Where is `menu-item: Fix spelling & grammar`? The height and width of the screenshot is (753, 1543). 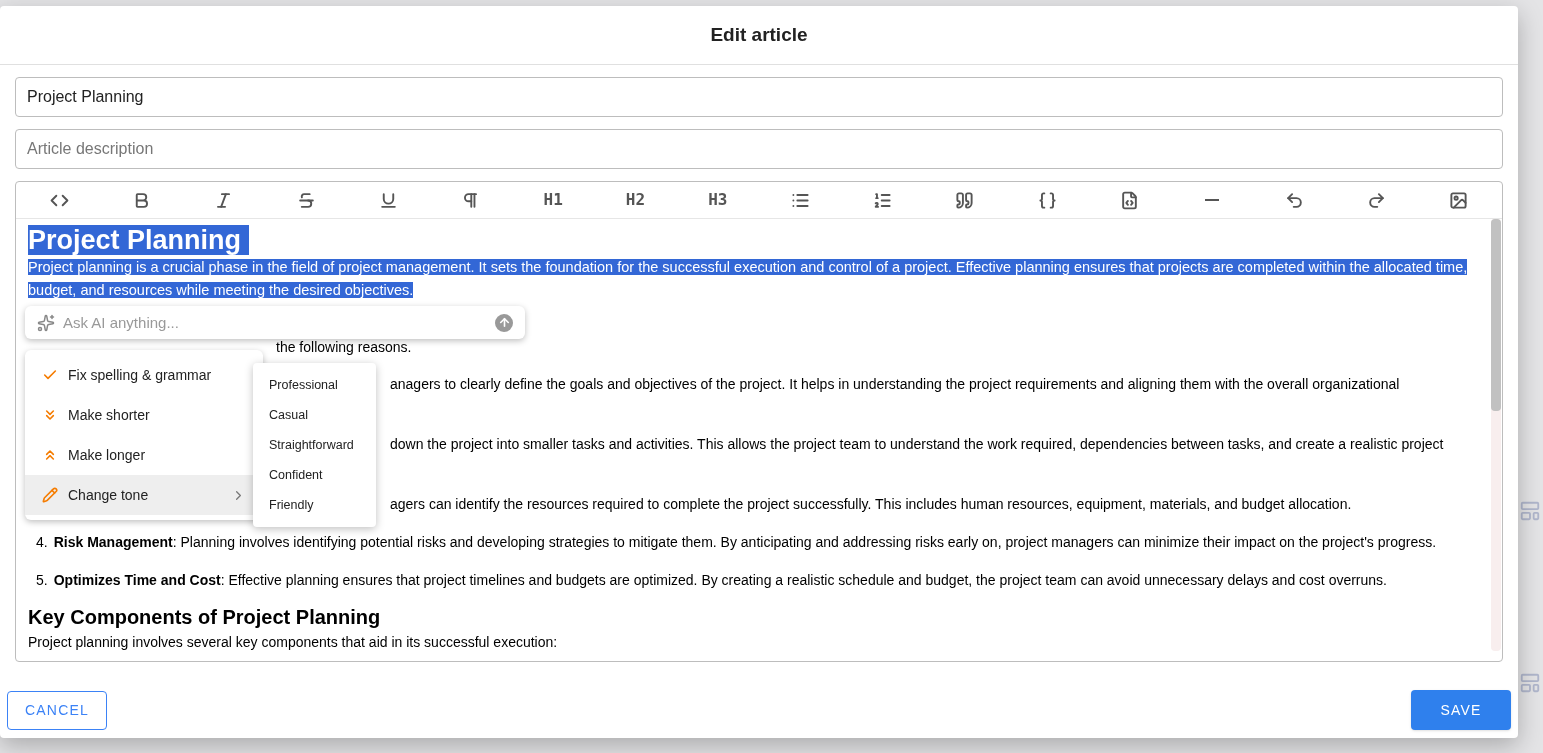 menu-item: Fix spelling & grammar is located at coordinates (144, 375).